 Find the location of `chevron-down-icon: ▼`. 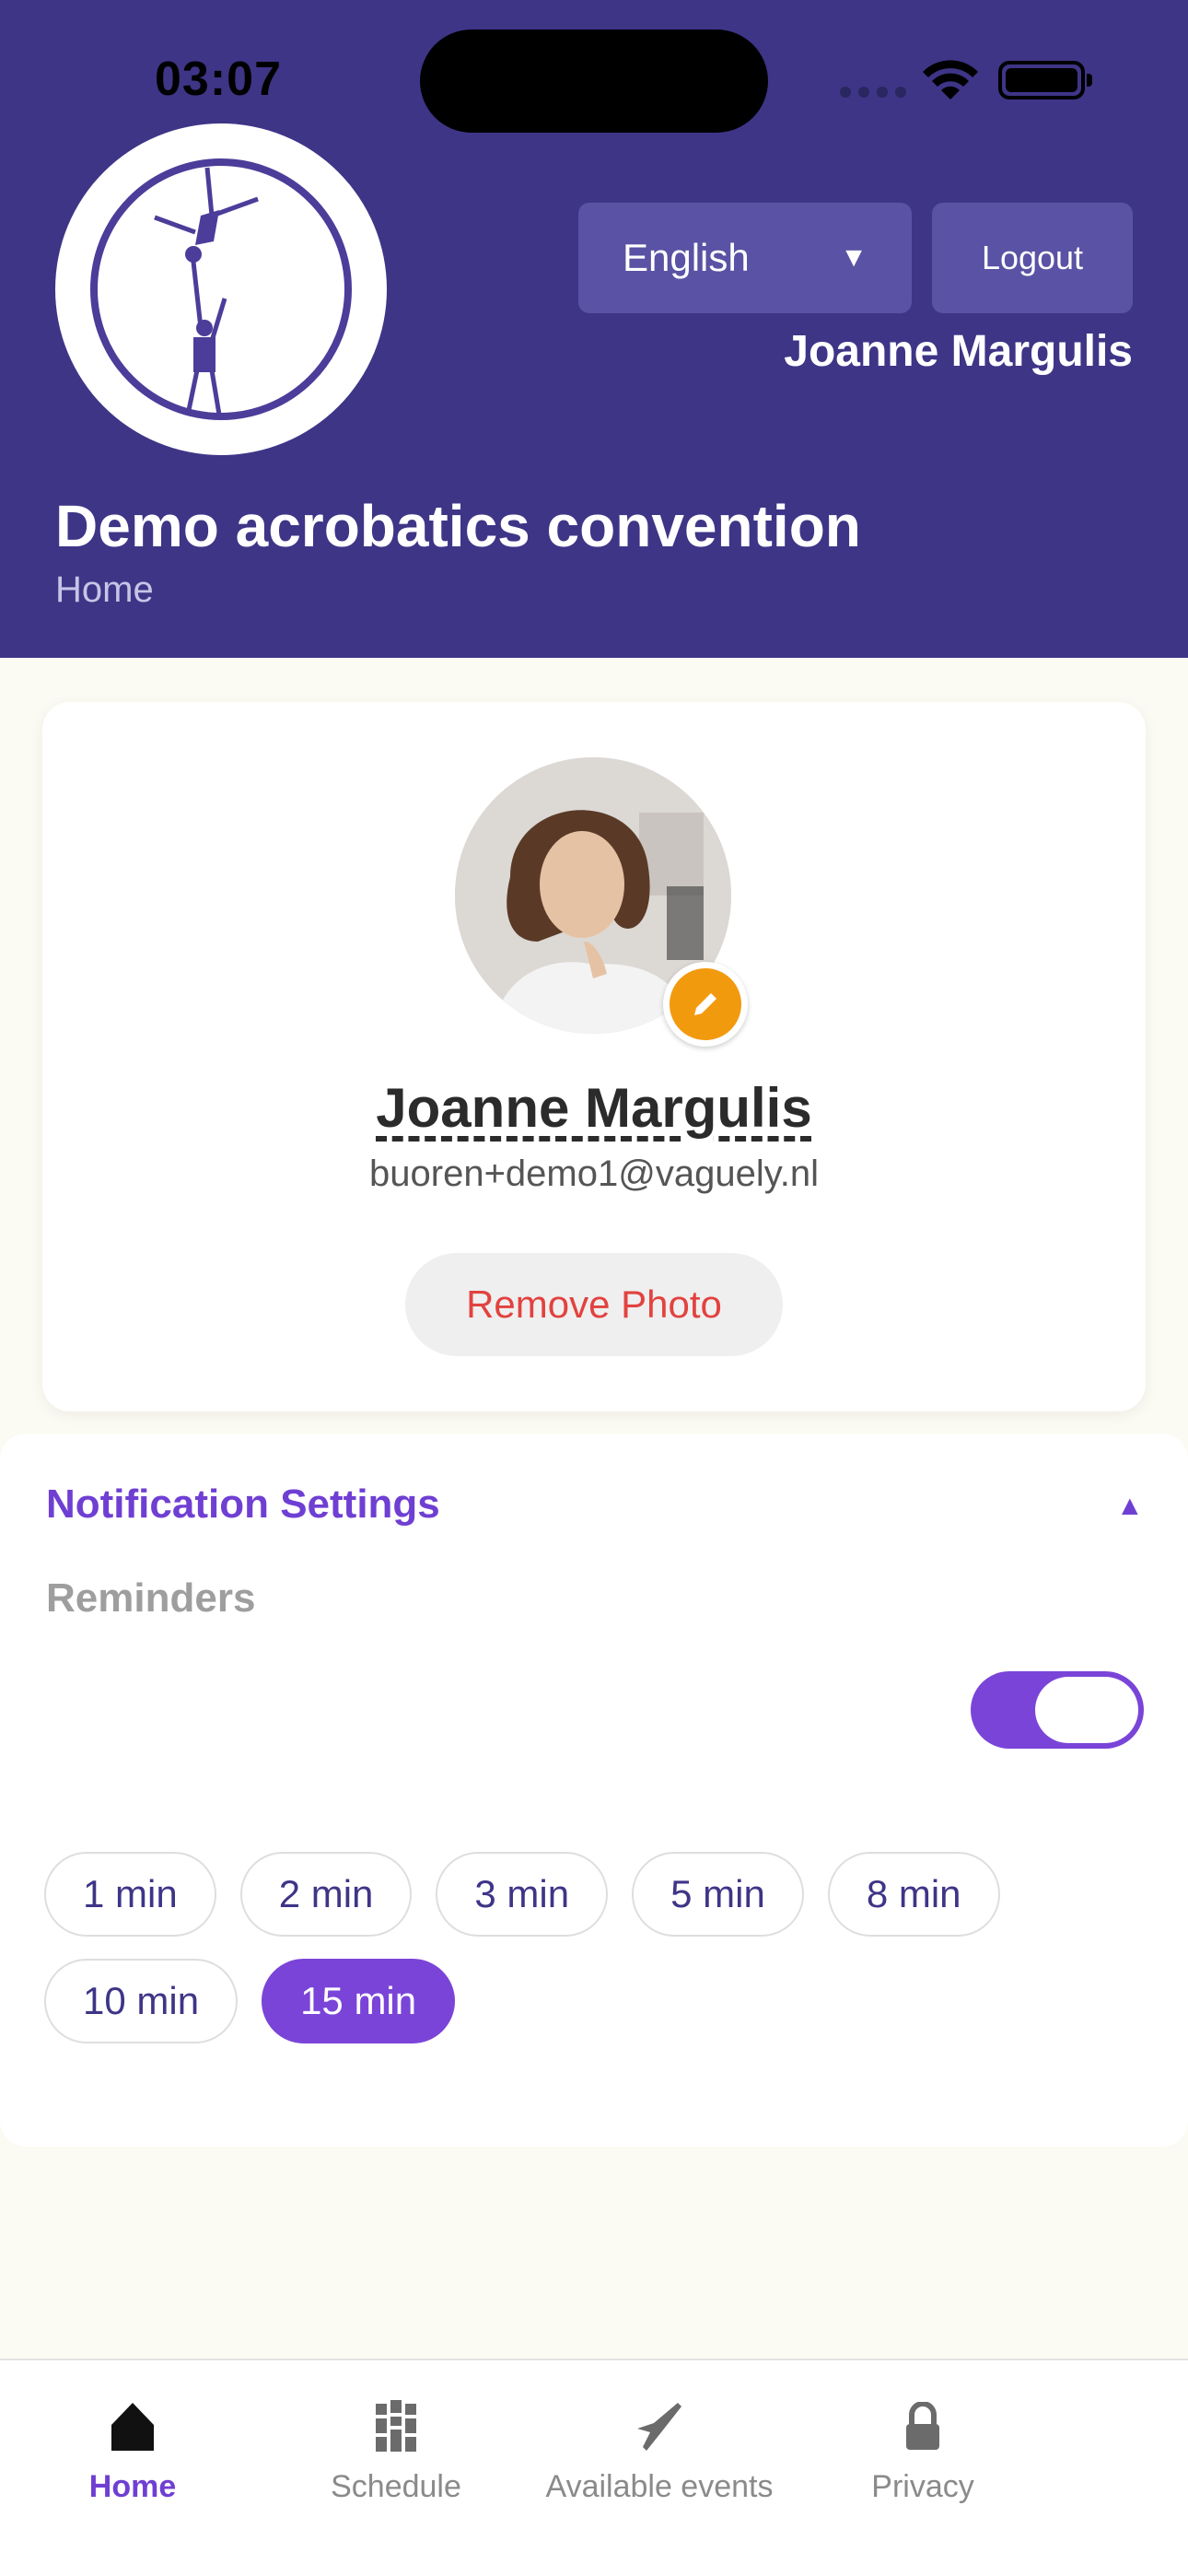

chevron-down-icon: ▼ is located at coordinates (854, 257).